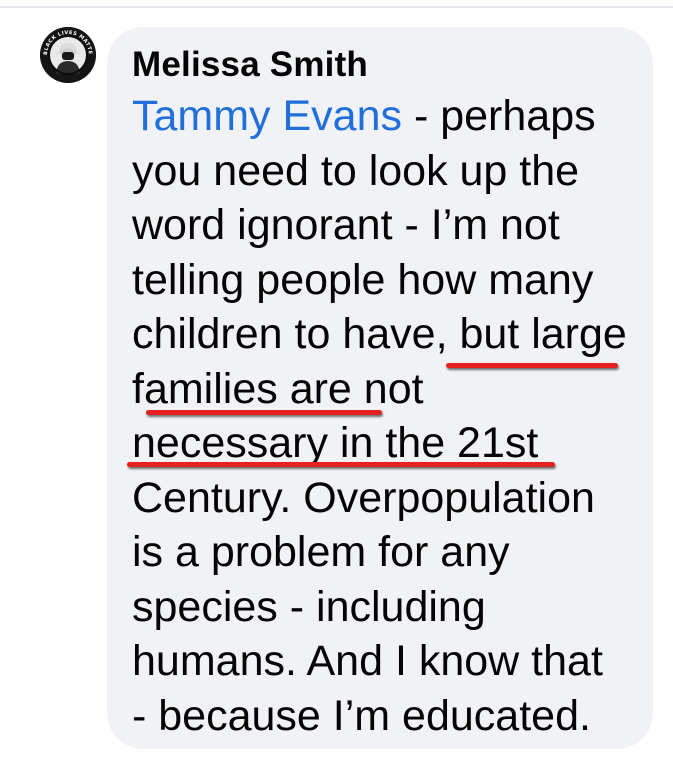  What do you see at coordinates (267, 116) in the screenshot?
I see `mention-link: Tammy Evans` at bounding box center [267, 116].